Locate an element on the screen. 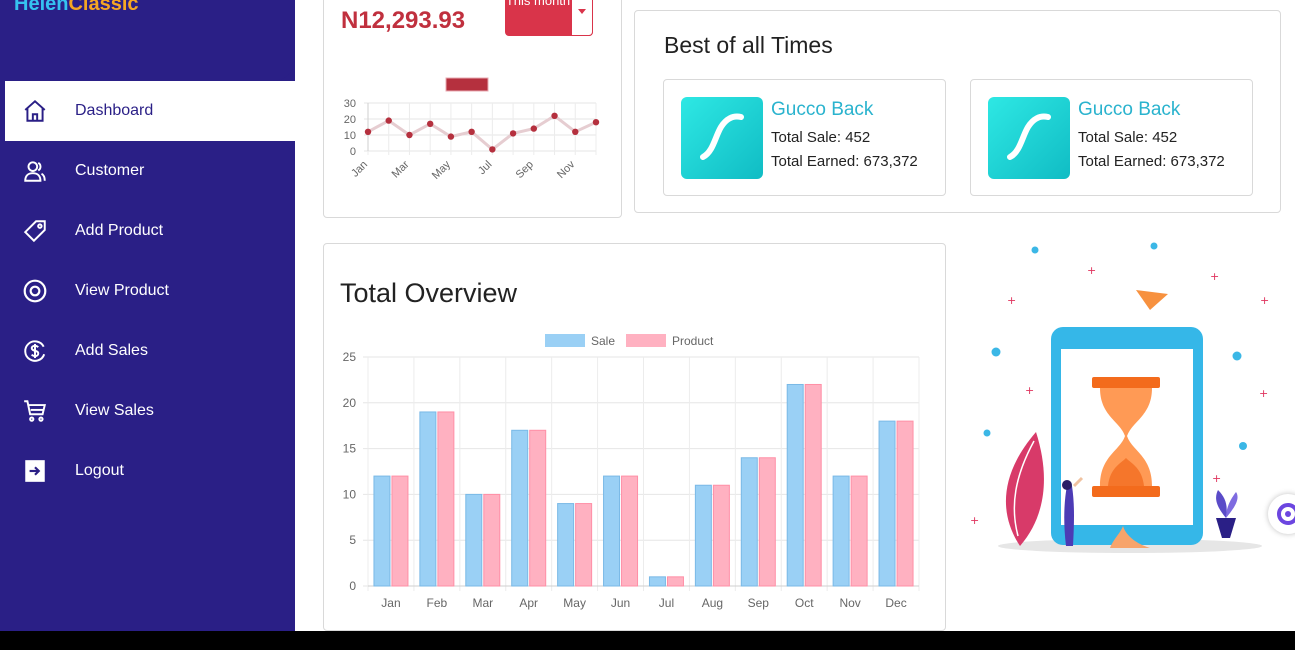  sidebar-item-label: Add Product is located at coordinates (119, 230).